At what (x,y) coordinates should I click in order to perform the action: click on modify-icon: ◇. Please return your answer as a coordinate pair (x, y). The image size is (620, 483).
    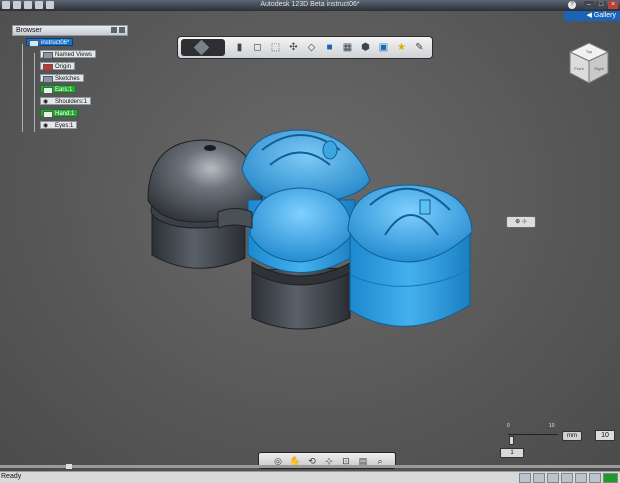
    Looking at the image, I should click on (311, 47).